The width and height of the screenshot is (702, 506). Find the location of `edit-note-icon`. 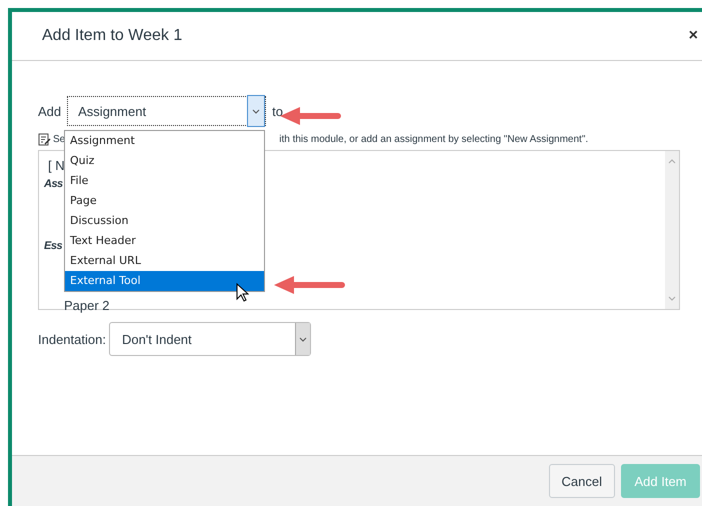

edit-note-icon is located at coordinates (44, 139).